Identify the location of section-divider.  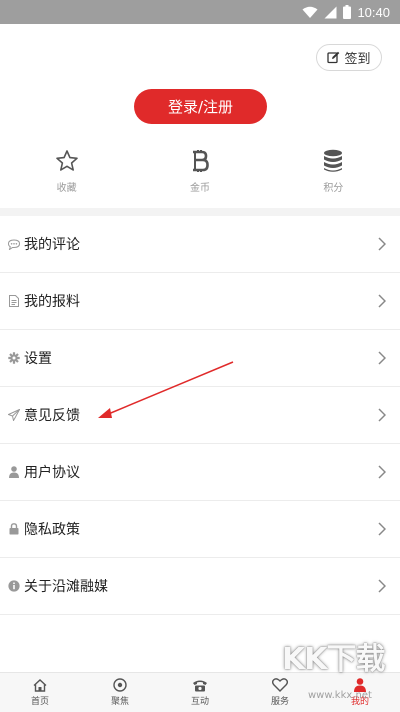
(200, 212).